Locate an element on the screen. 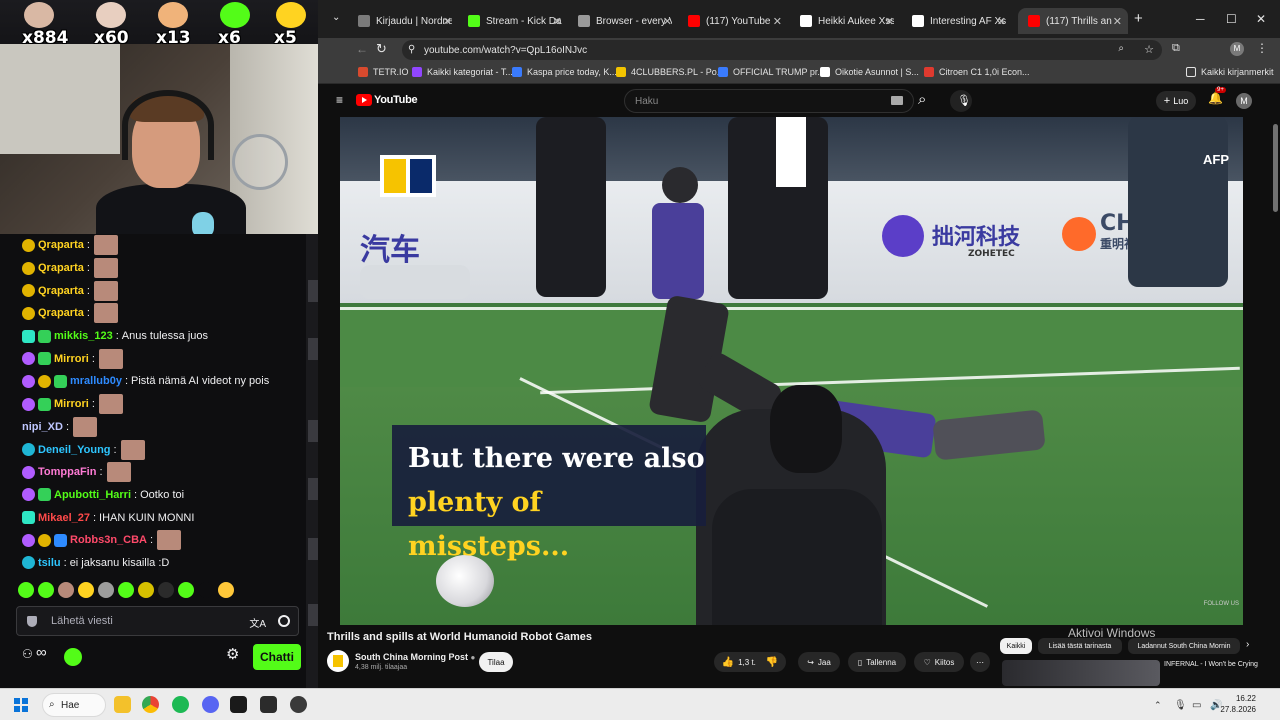  recommended-thumbnail is located at coordinates (1081, 673).